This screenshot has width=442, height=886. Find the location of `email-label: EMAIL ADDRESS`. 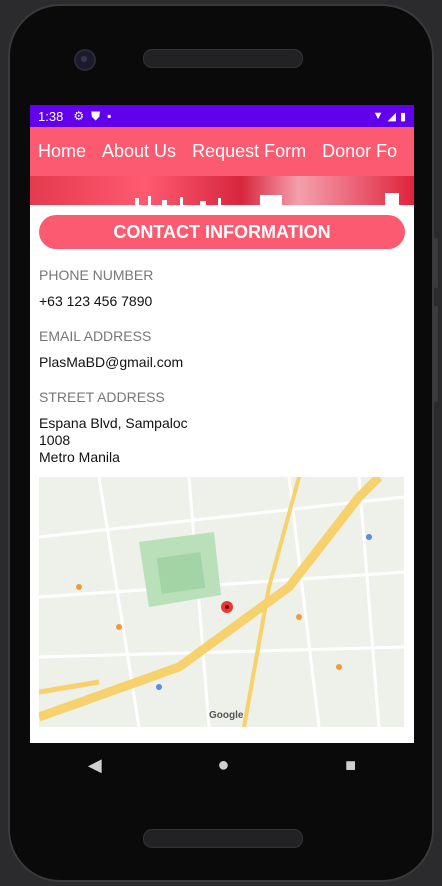

email-label: EMAIL ADDRESS is located at coordinates (95, 336).